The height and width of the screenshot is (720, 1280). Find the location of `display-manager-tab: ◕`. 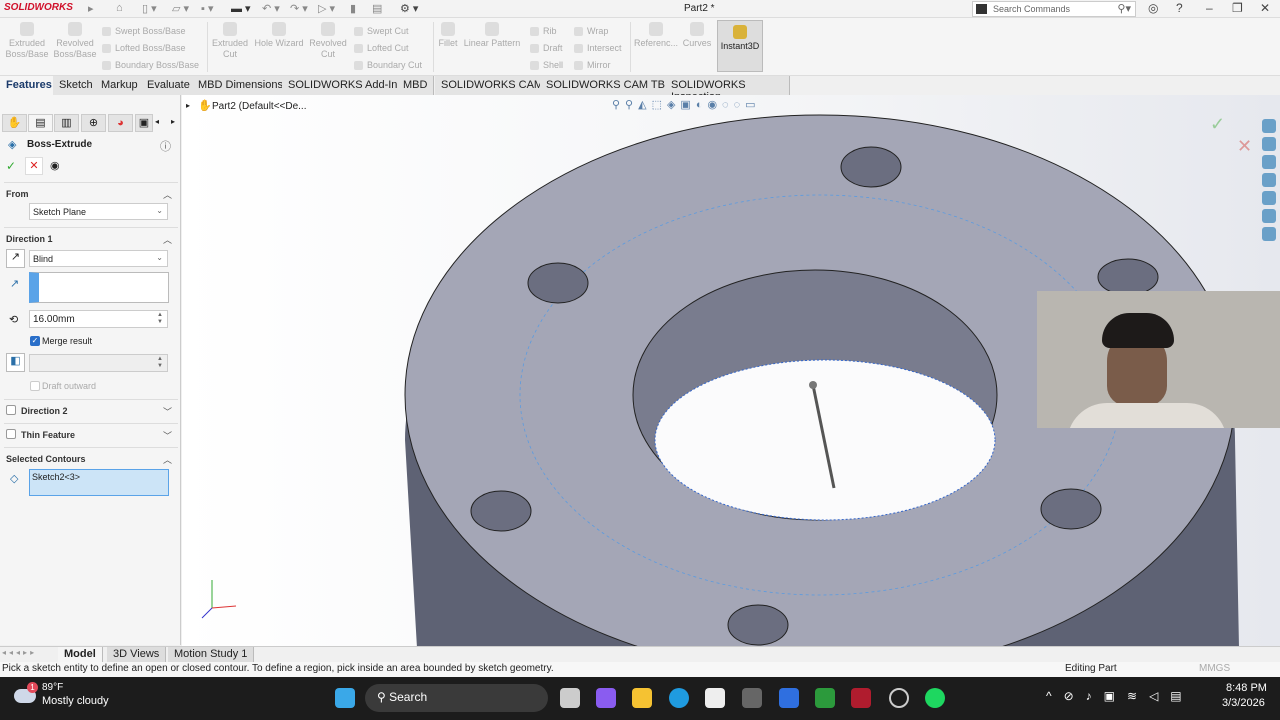

display-manager-tab: ◕ is located at coordinates (120, 123).